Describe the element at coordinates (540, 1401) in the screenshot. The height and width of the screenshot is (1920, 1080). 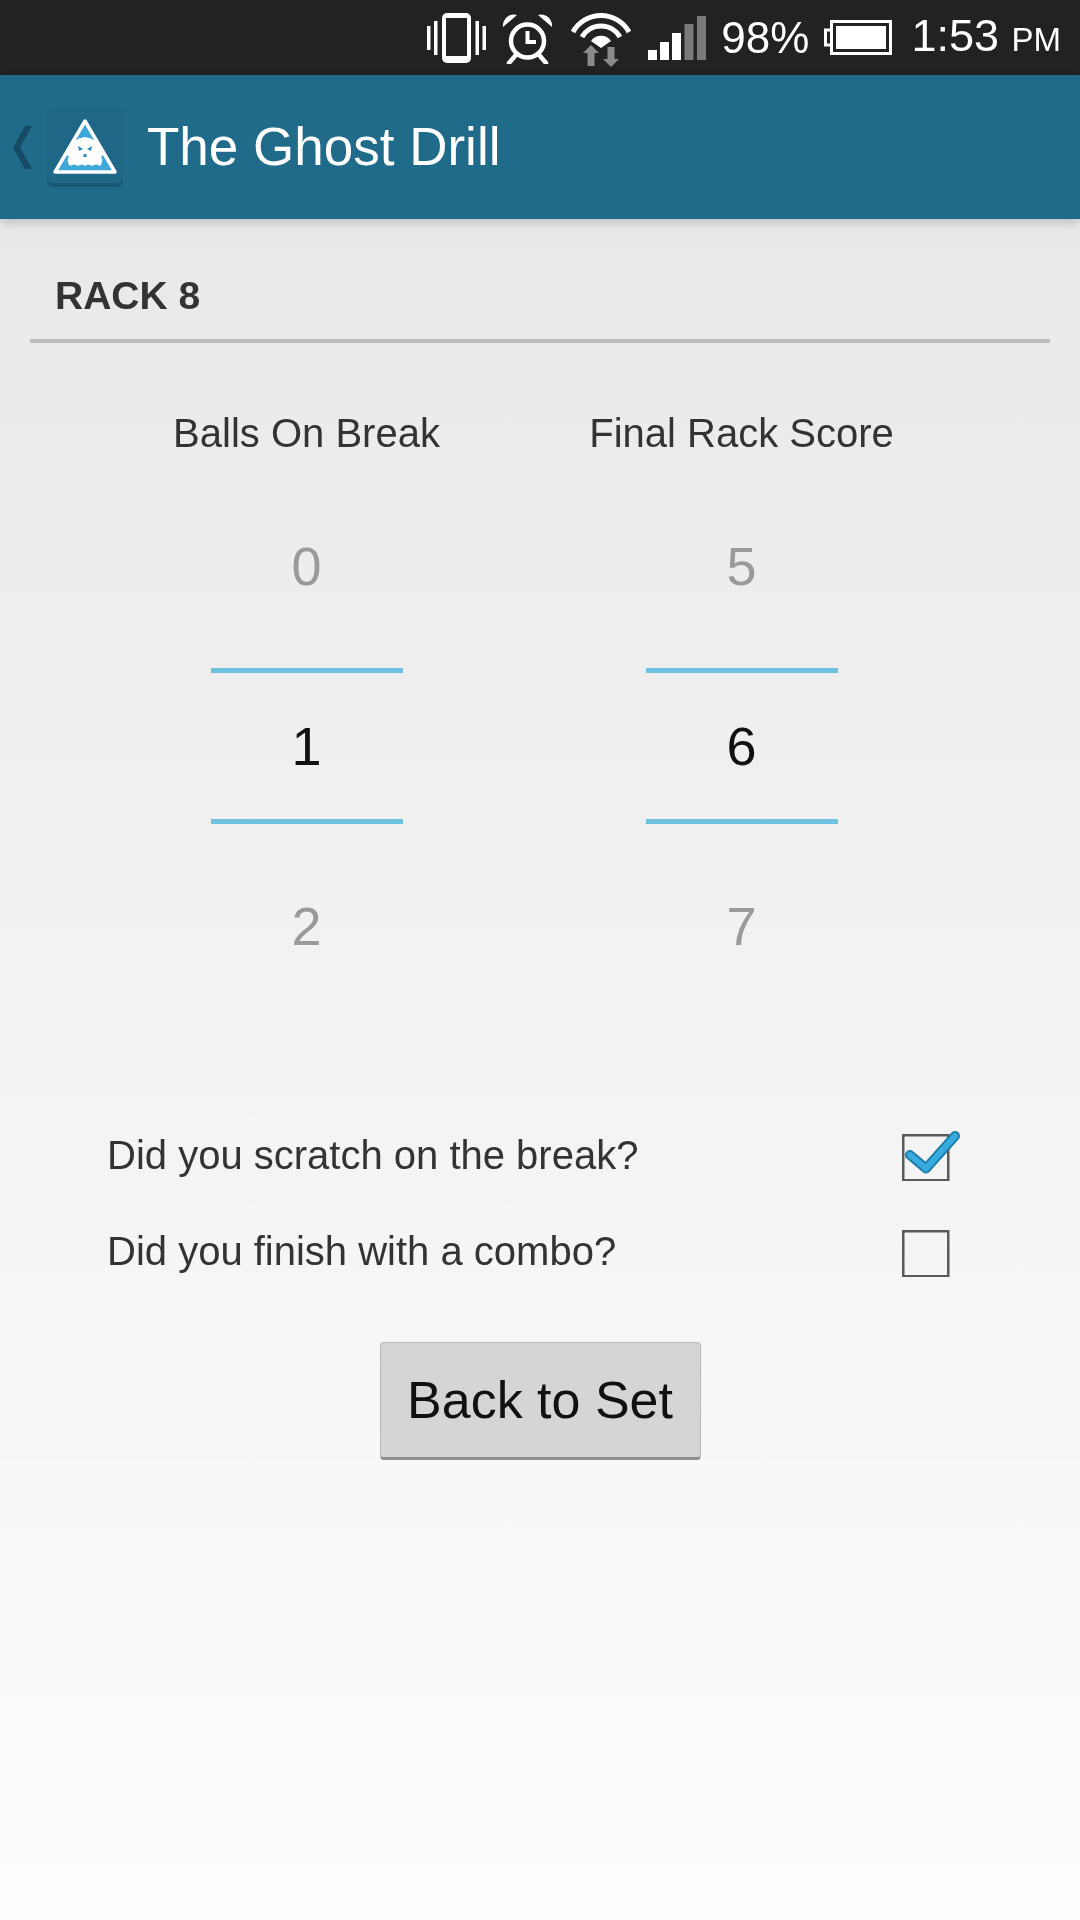
I see `back-to-set-button: Back to Set` at that location.